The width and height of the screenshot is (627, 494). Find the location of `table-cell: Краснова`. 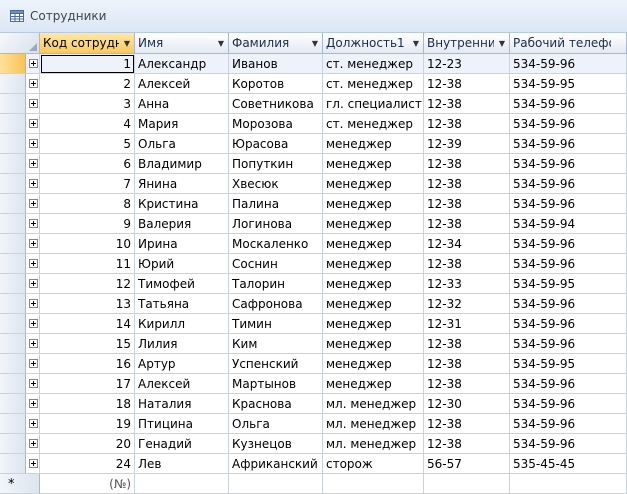

table-cell: Краснова is located at coordinates (276, 404).